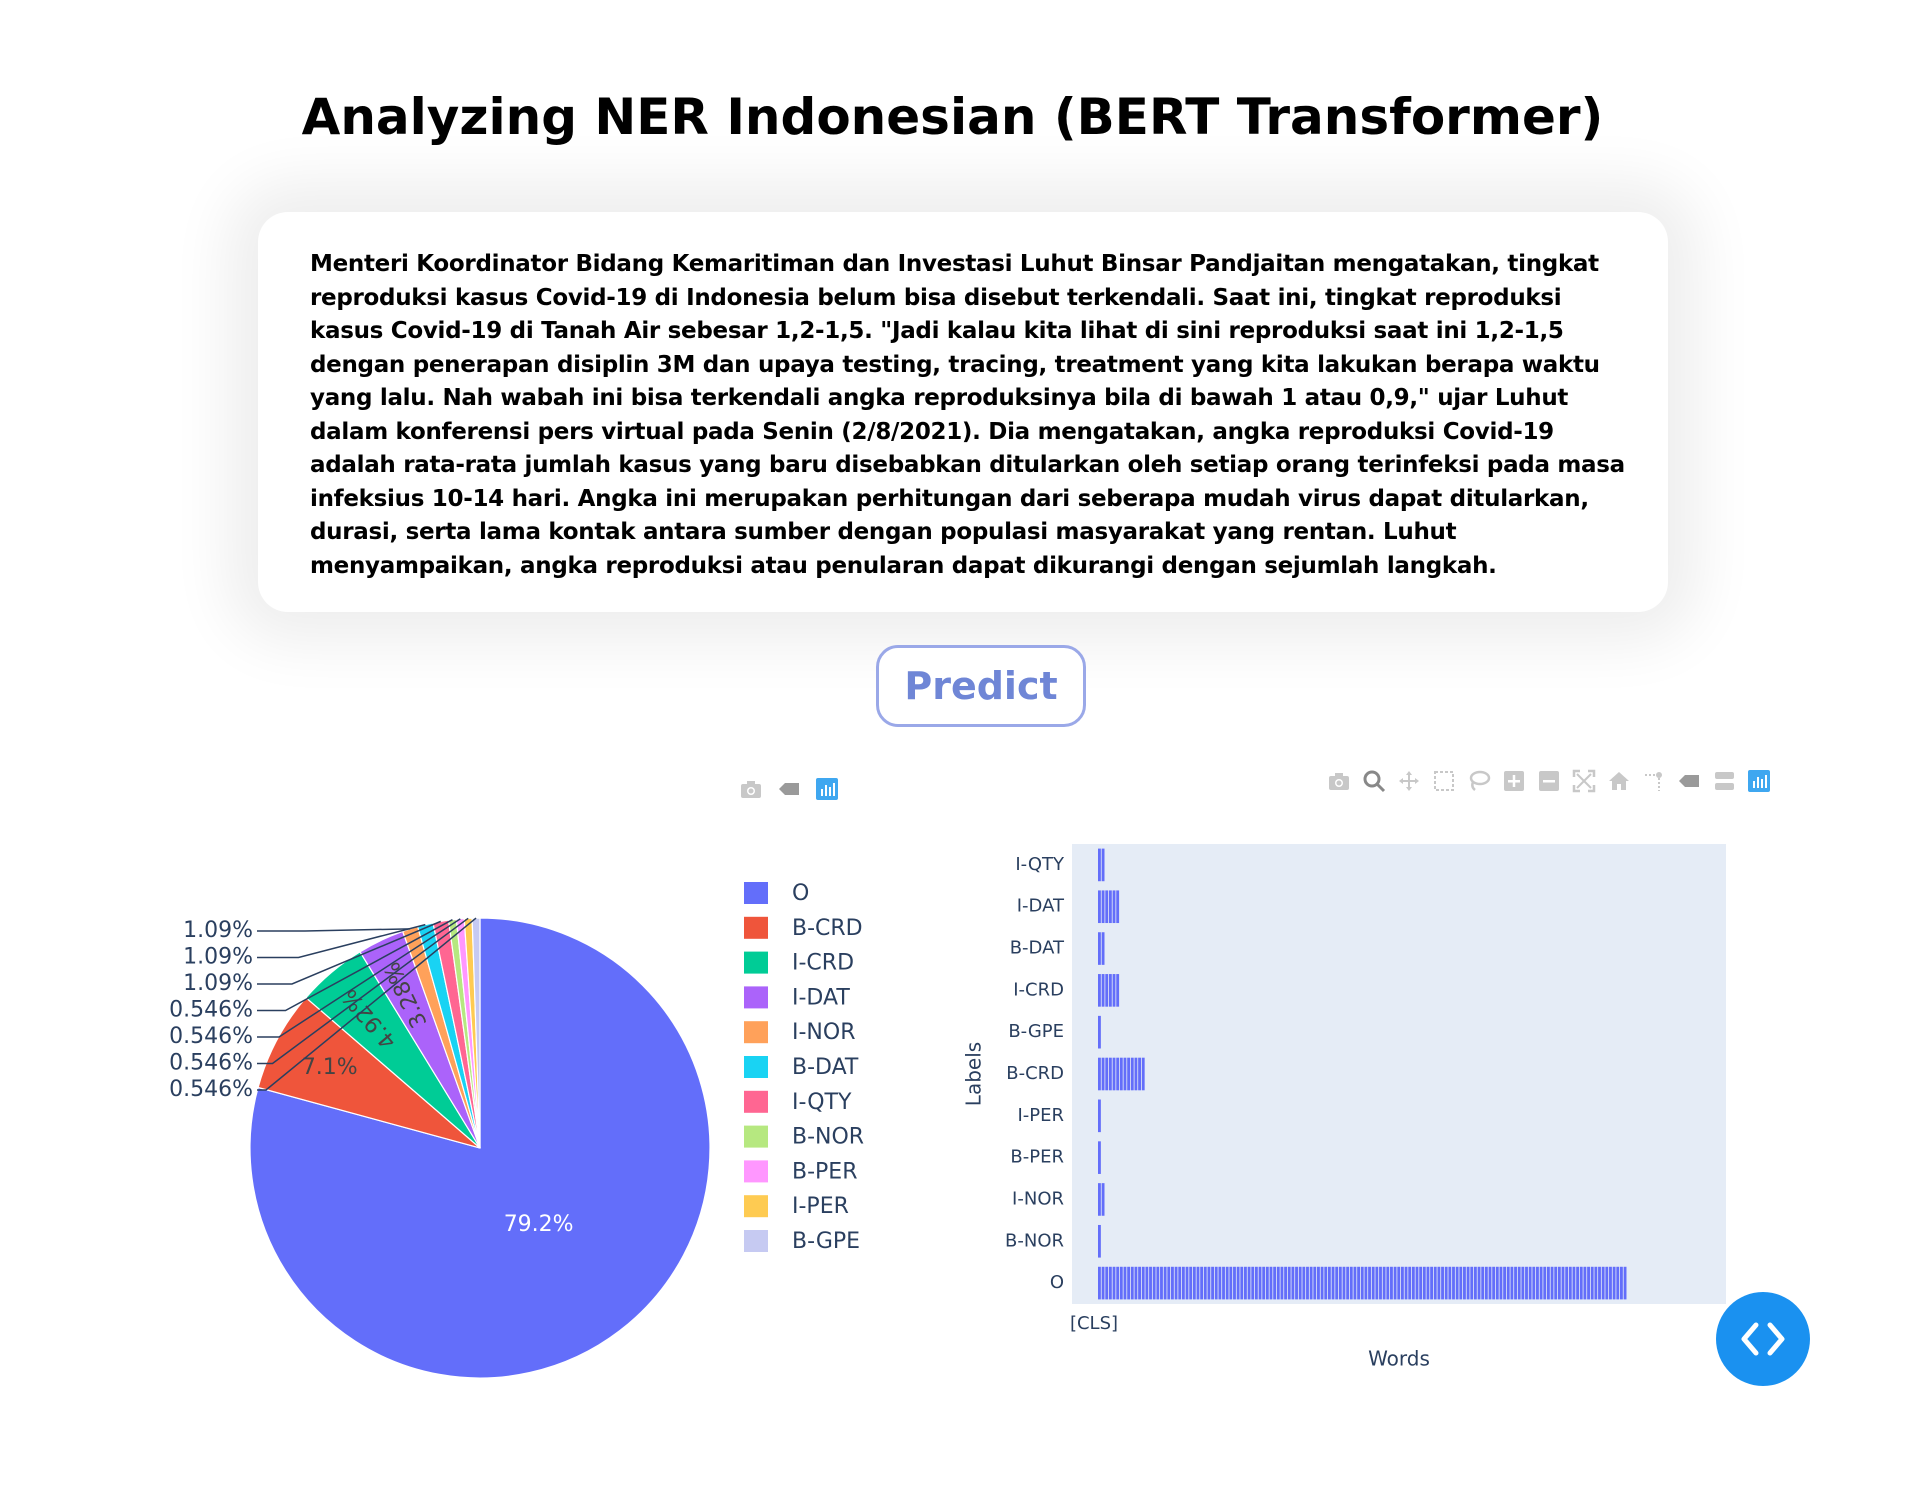 The height and width of the screenshot is (1500, 1920). What do you see at coordinates (1099, 1241) in the screenshot?
I see `bar-B-NOR` at bounding box center [1099, 1241].